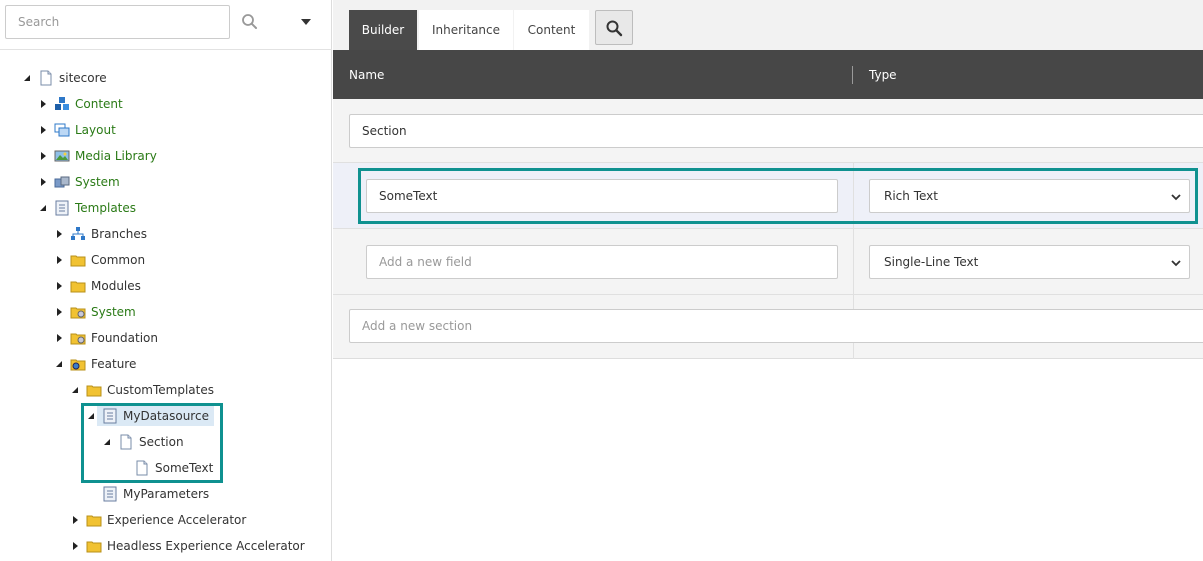 The height and width of the screenshot is (561, 1203). I want to click on layout-icon, so click(62, 130).